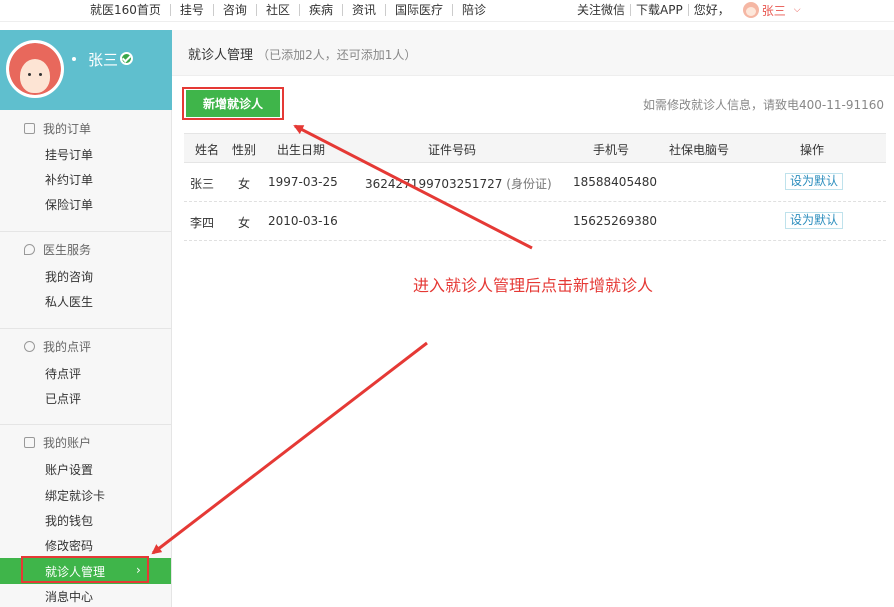  I want to click on chat-icon, so click(29, 249).